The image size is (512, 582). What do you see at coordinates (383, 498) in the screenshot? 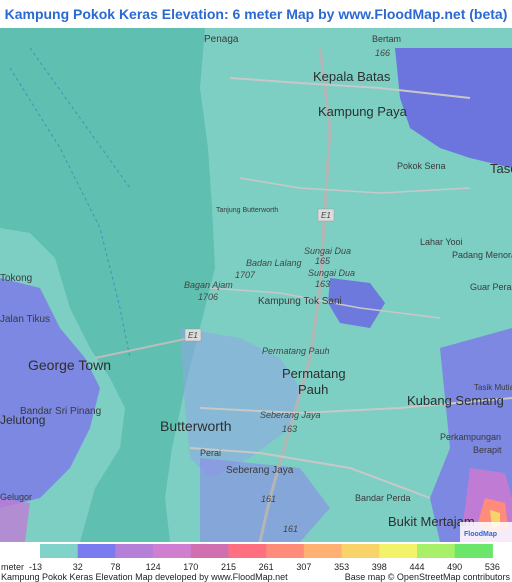
I see `place-label: Bandar Perda` at bounding box center [383, 498].